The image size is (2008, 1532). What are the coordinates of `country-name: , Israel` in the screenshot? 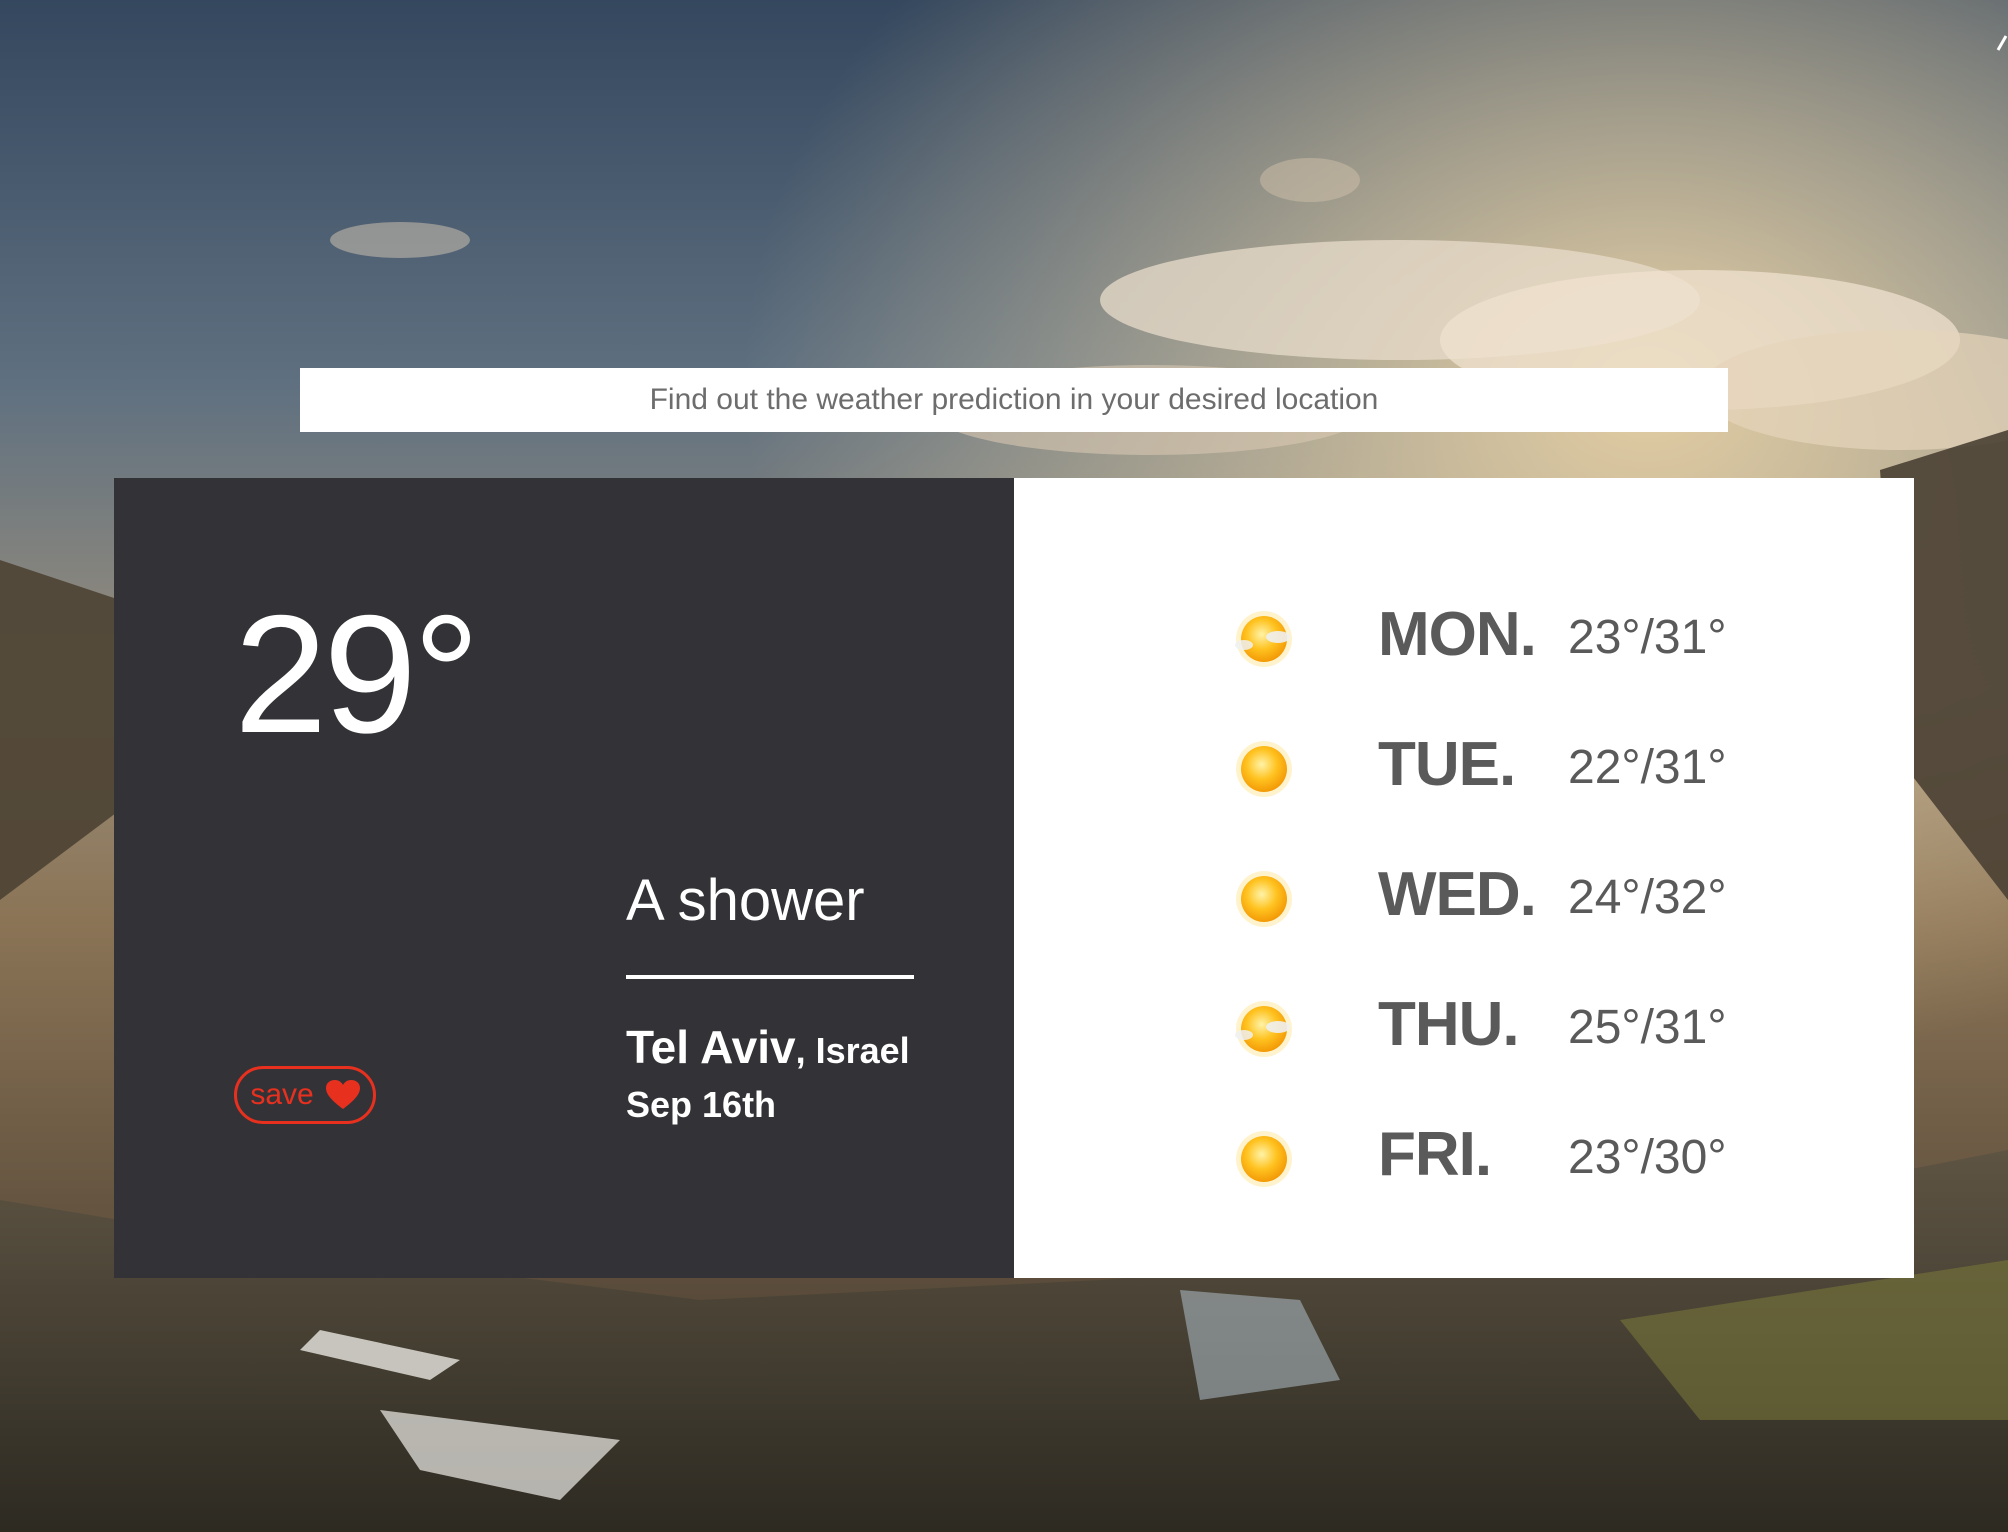 It's located at (852, 1050).